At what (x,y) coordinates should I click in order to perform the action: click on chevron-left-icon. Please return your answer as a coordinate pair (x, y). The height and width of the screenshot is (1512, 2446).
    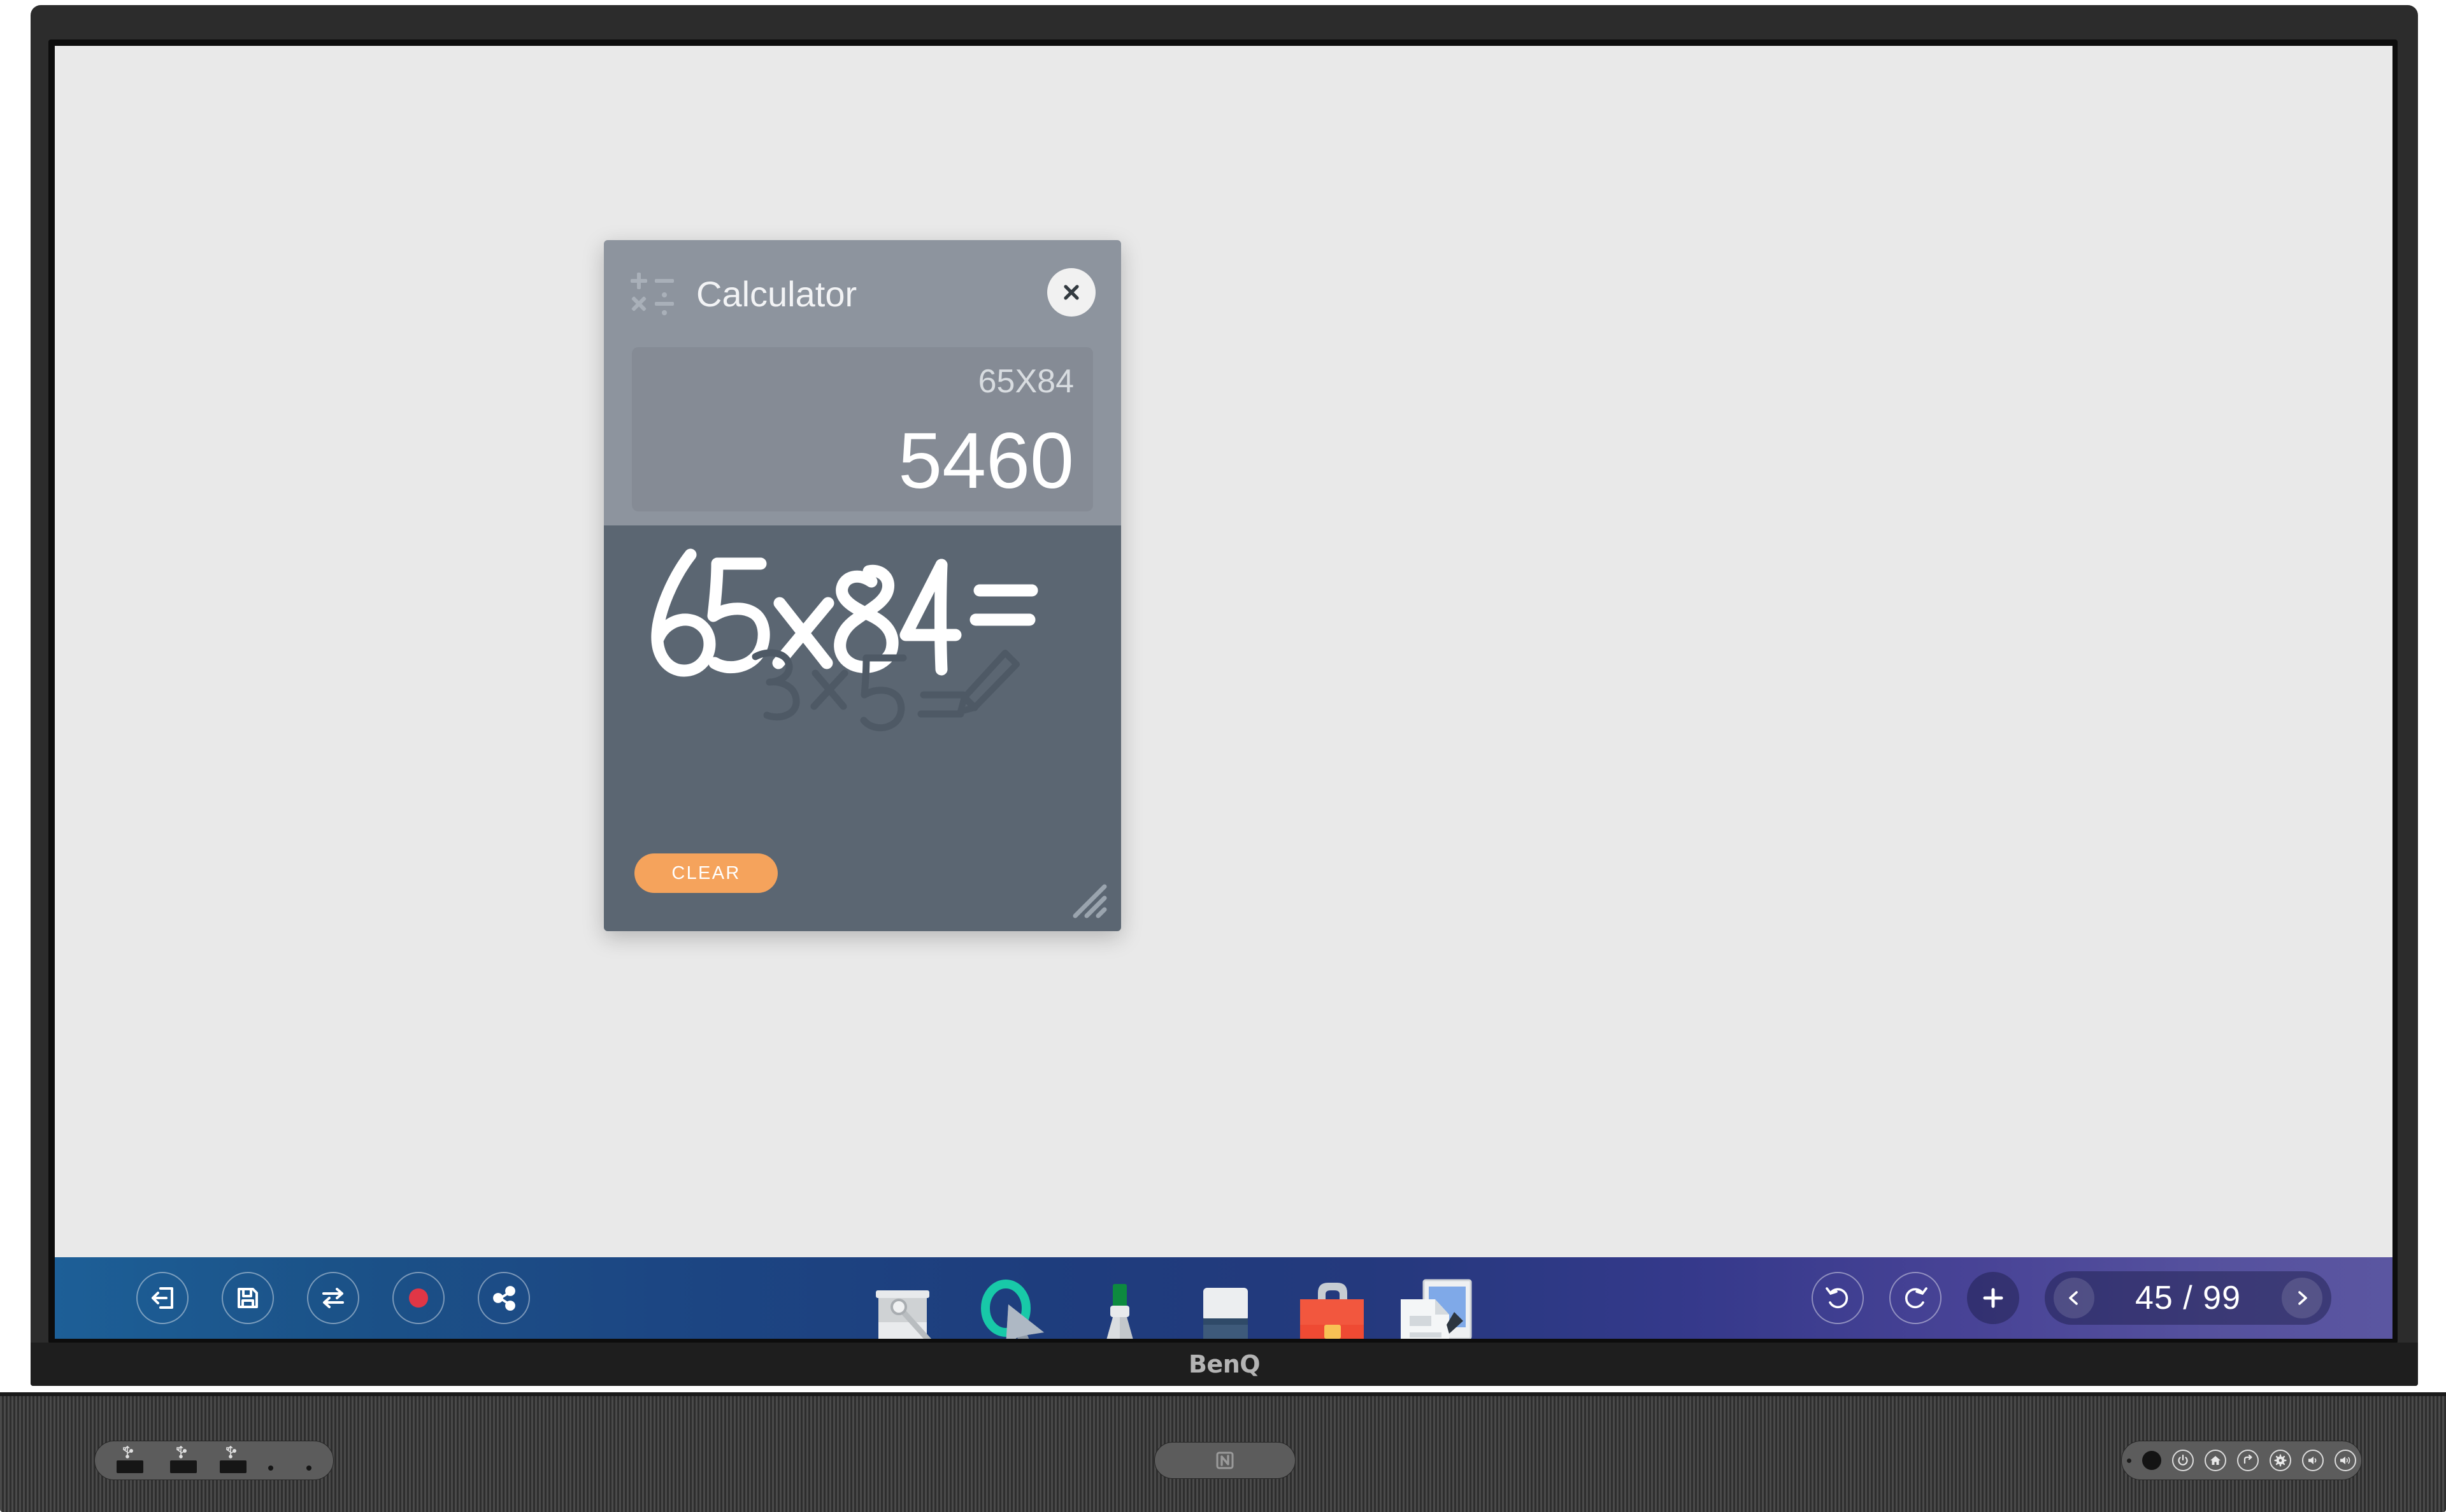
    Looking at the image, I should click on (2074, 1298).